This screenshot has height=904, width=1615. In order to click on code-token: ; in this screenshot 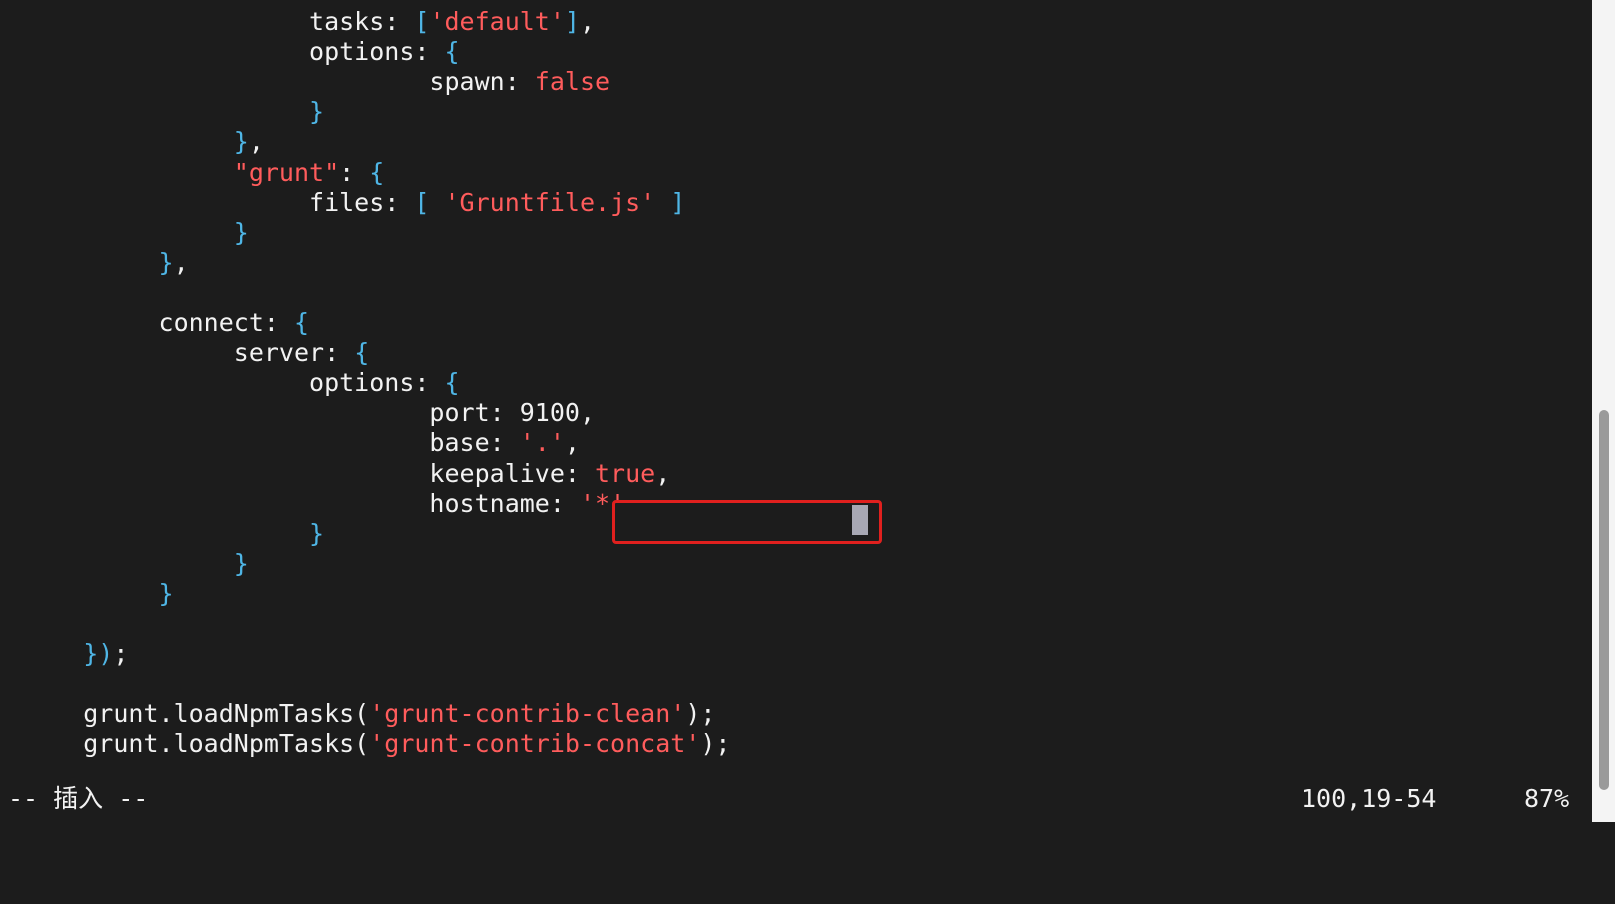, I will do `click(121, 654)`.